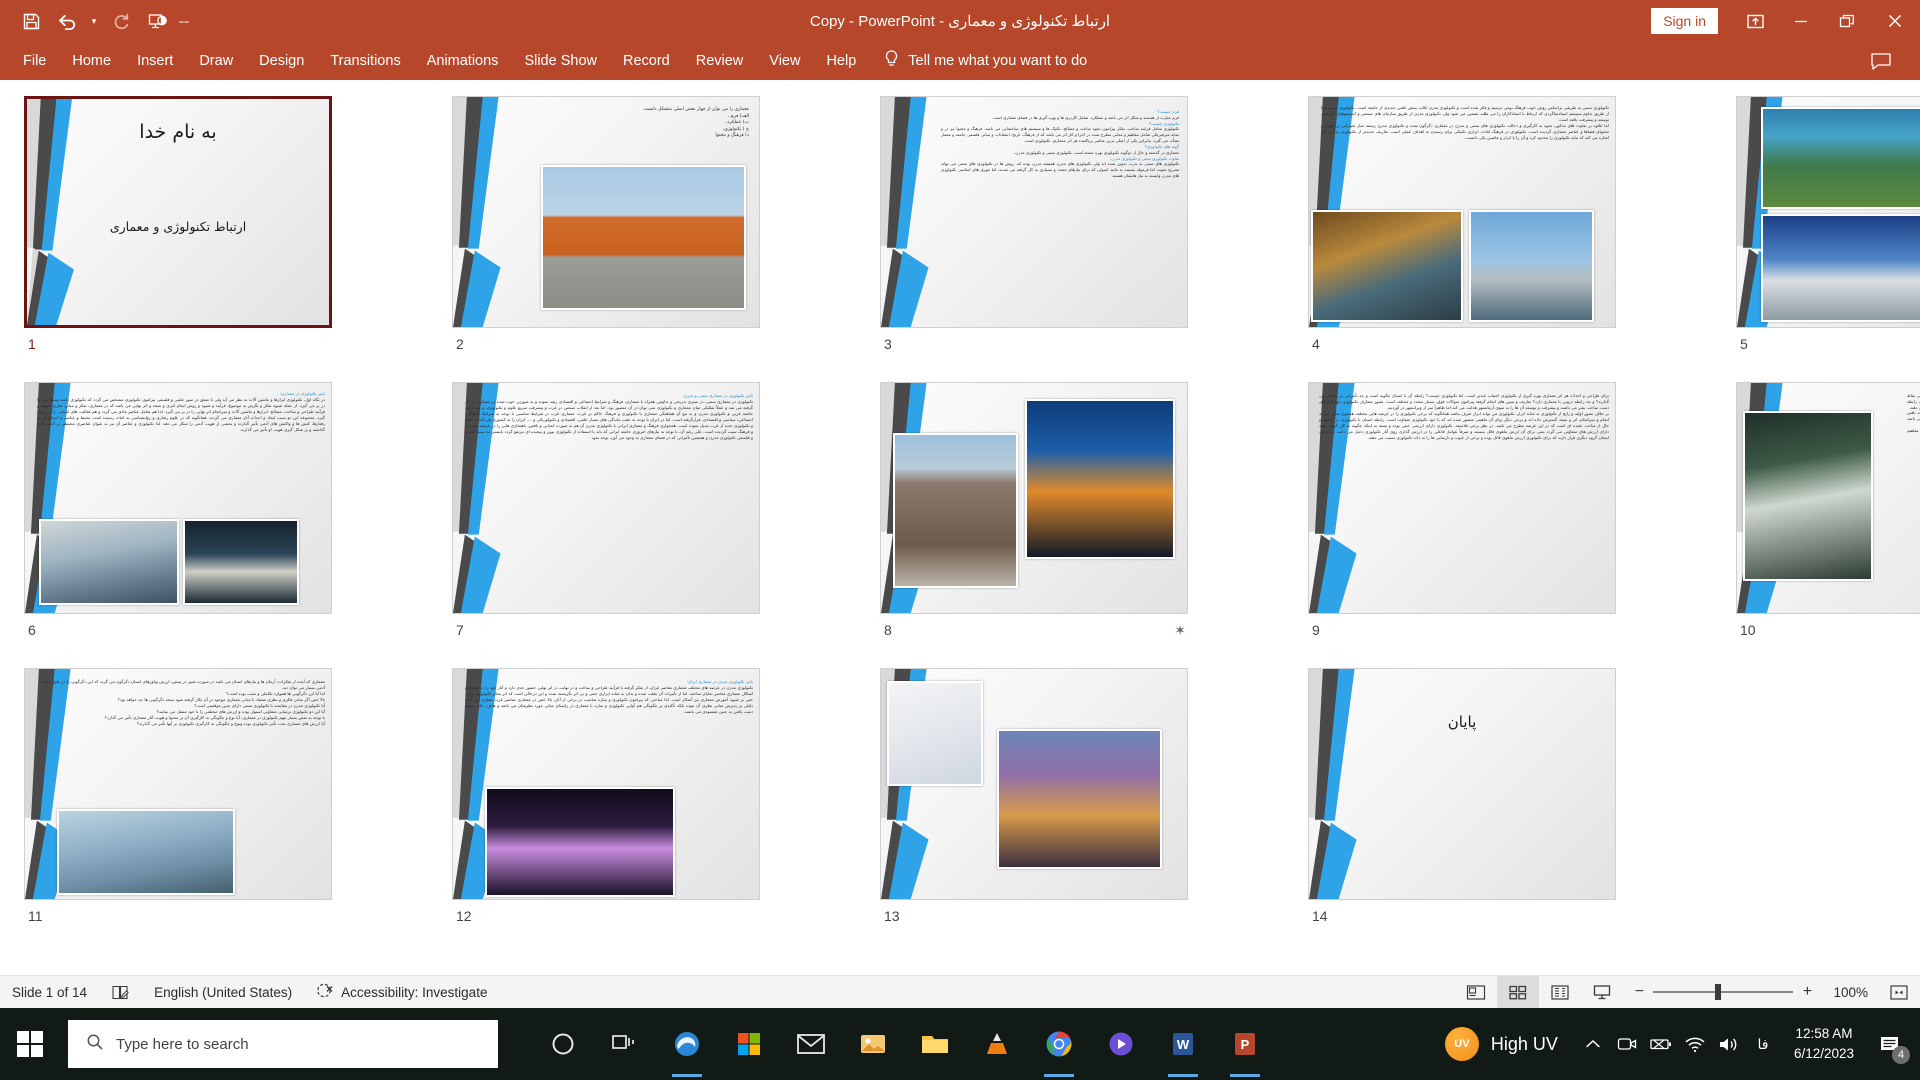  I want to click on slide-number: 13, so click(892, 916).